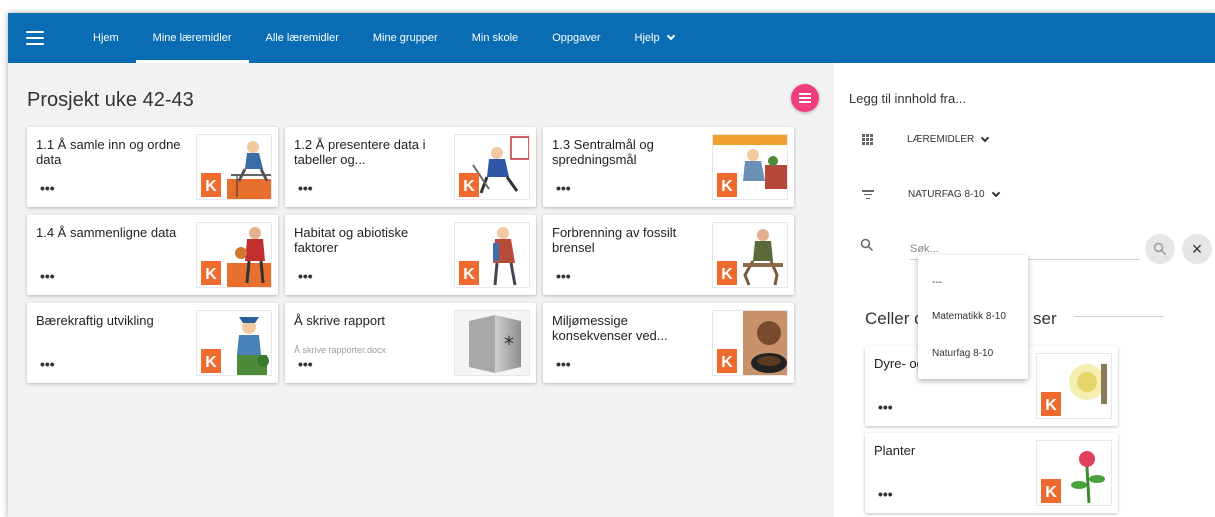 The width and height of the screenshot is (1215, 517). I want to click on source-label: LÆREMIDLER, so click(941, 139).